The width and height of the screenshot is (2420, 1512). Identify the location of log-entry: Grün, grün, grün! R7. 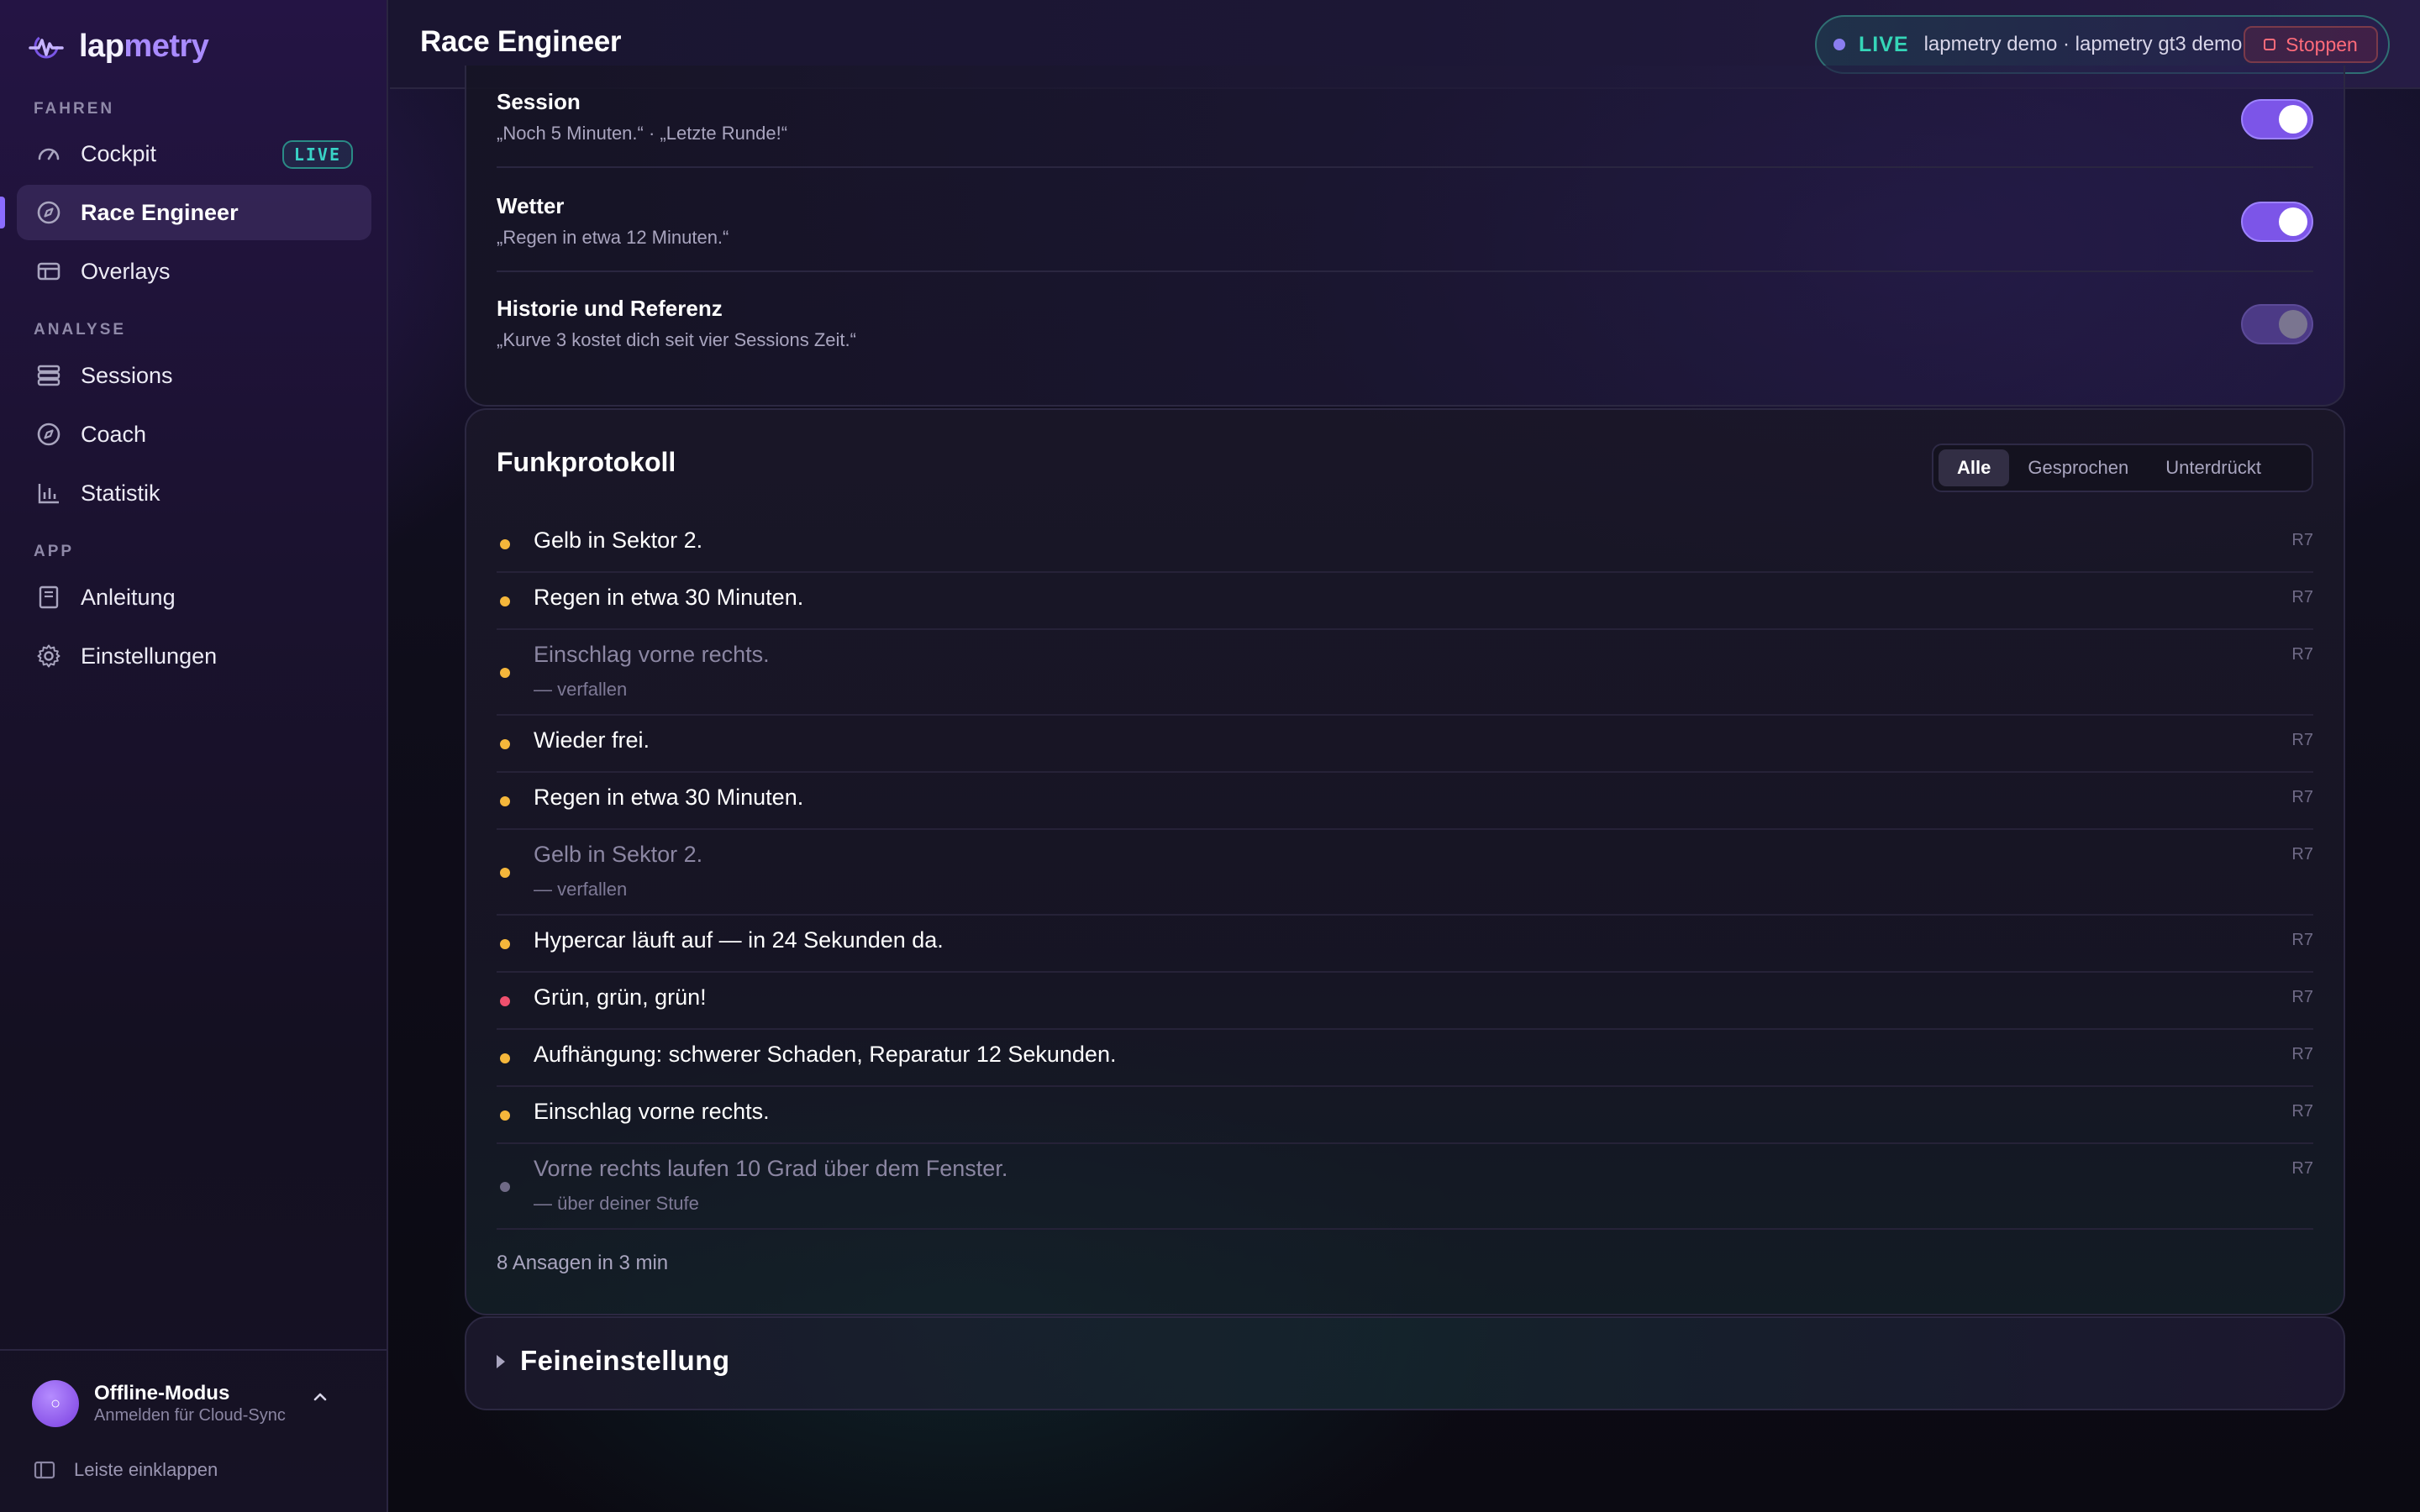
(1405, 1001).